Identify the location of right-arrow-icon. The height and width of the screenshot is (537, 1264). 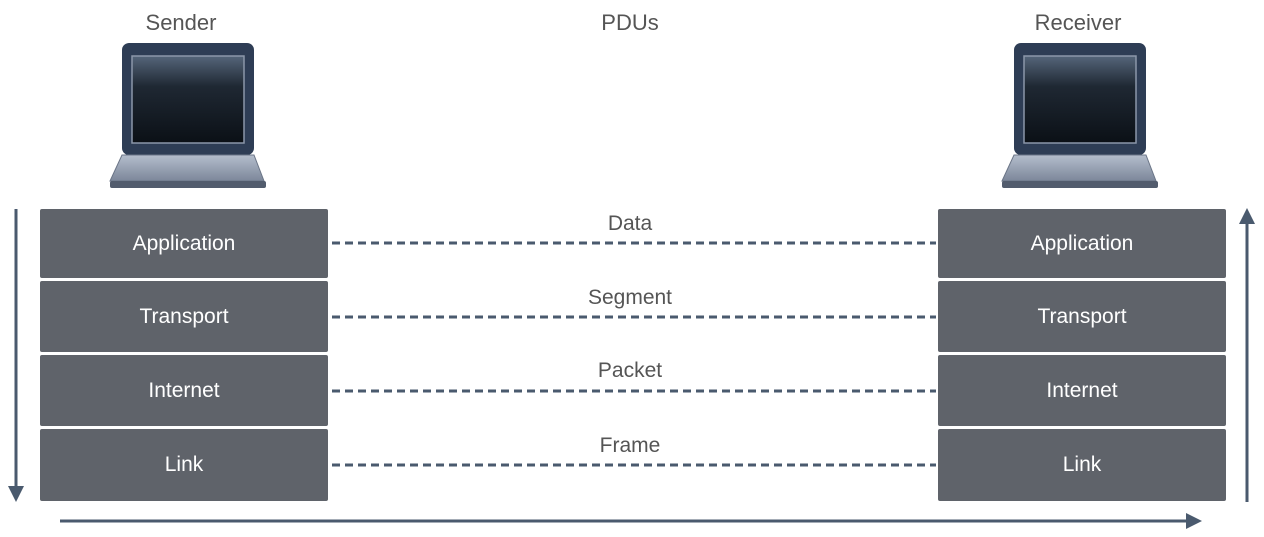
(631, 521).